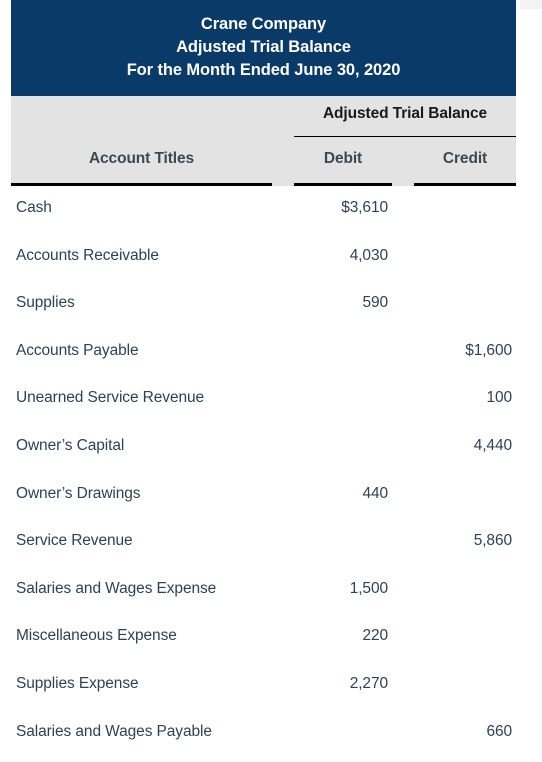  What do you see at coordinates (110, 398) in the screenshot?
I see `account-title-cell: Unearned Service Revenue` at bounding box center [110, 398].